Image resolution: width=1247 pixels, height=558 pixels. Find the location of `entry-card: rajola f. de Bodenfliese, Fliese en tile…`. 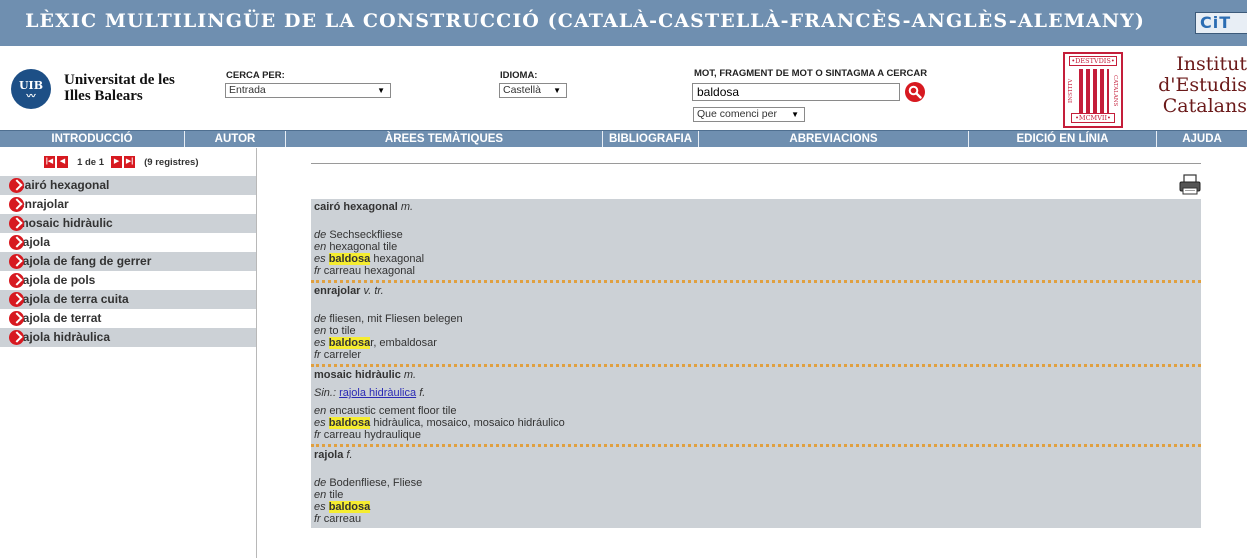

entry-card: rajola f. de Bodenfliese, Fliese en tile… is located at coordinates (756, 487).